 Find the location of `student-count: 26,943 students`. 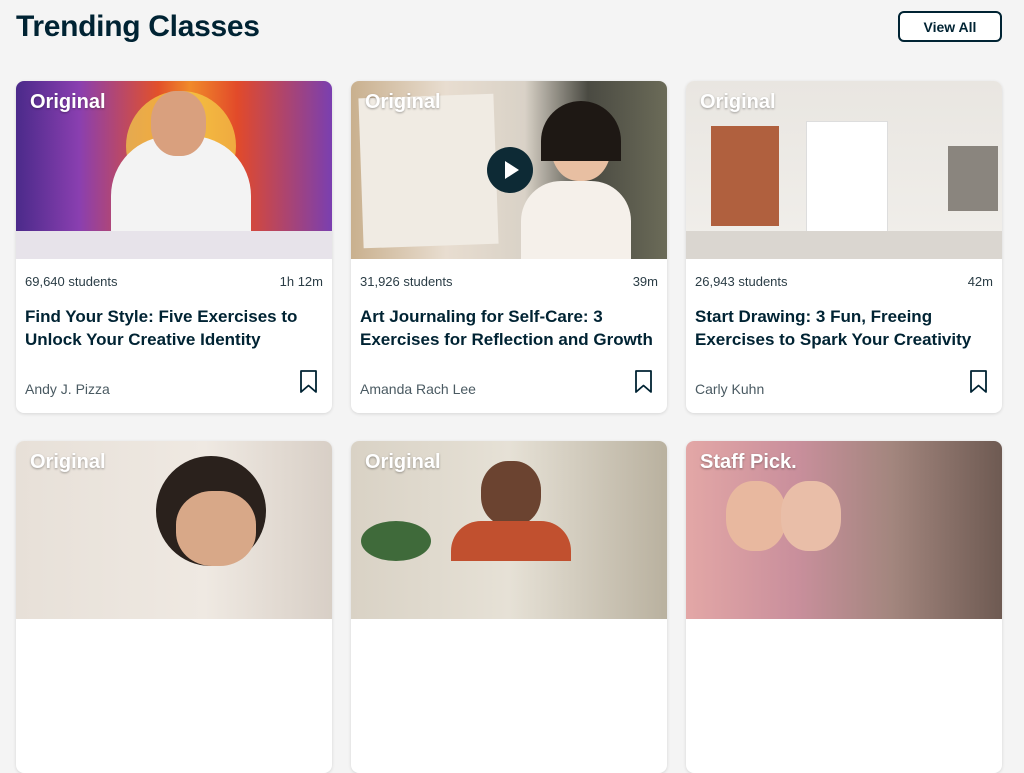

student-count: 26,943 students is located at coordinates (741, 281).